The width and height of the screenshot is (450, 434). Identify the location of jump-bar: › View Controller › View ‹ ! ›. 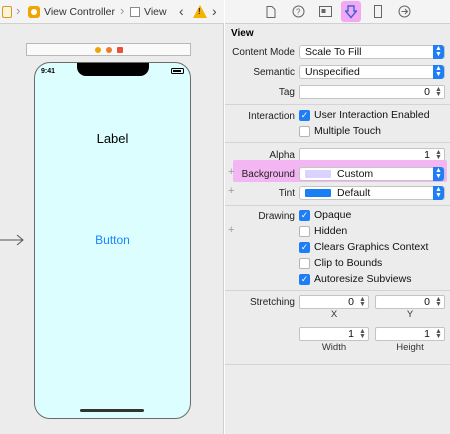
(112, 12).